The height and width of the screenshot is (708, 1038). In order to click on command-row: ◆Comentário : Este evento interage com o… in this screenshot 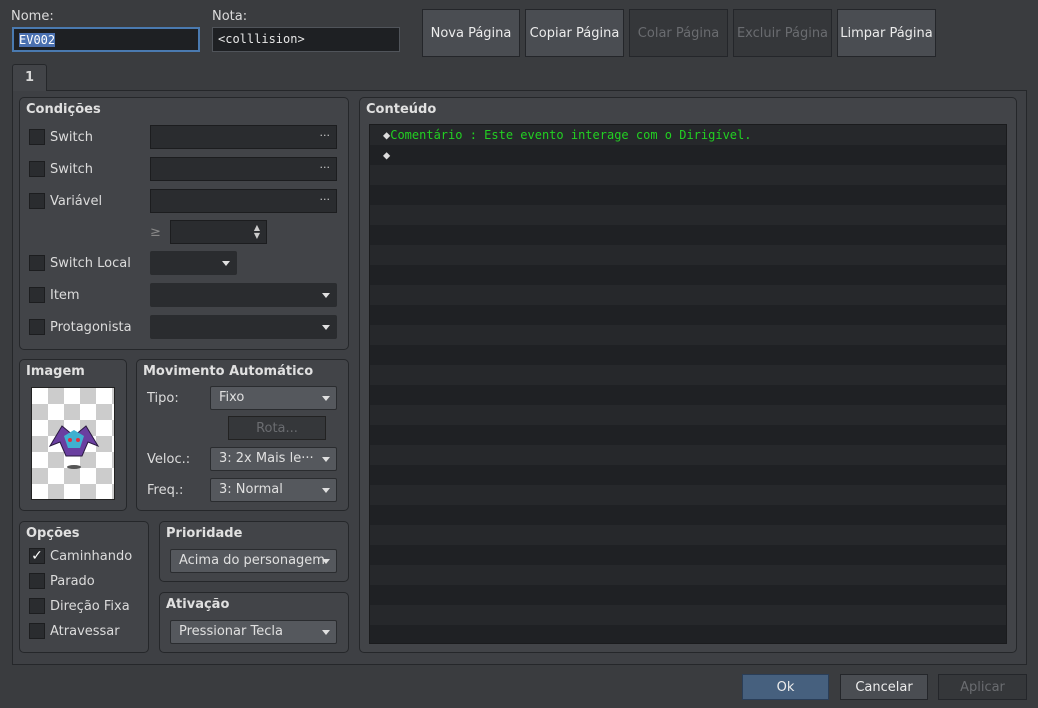, I will do `click(688, 135)`.